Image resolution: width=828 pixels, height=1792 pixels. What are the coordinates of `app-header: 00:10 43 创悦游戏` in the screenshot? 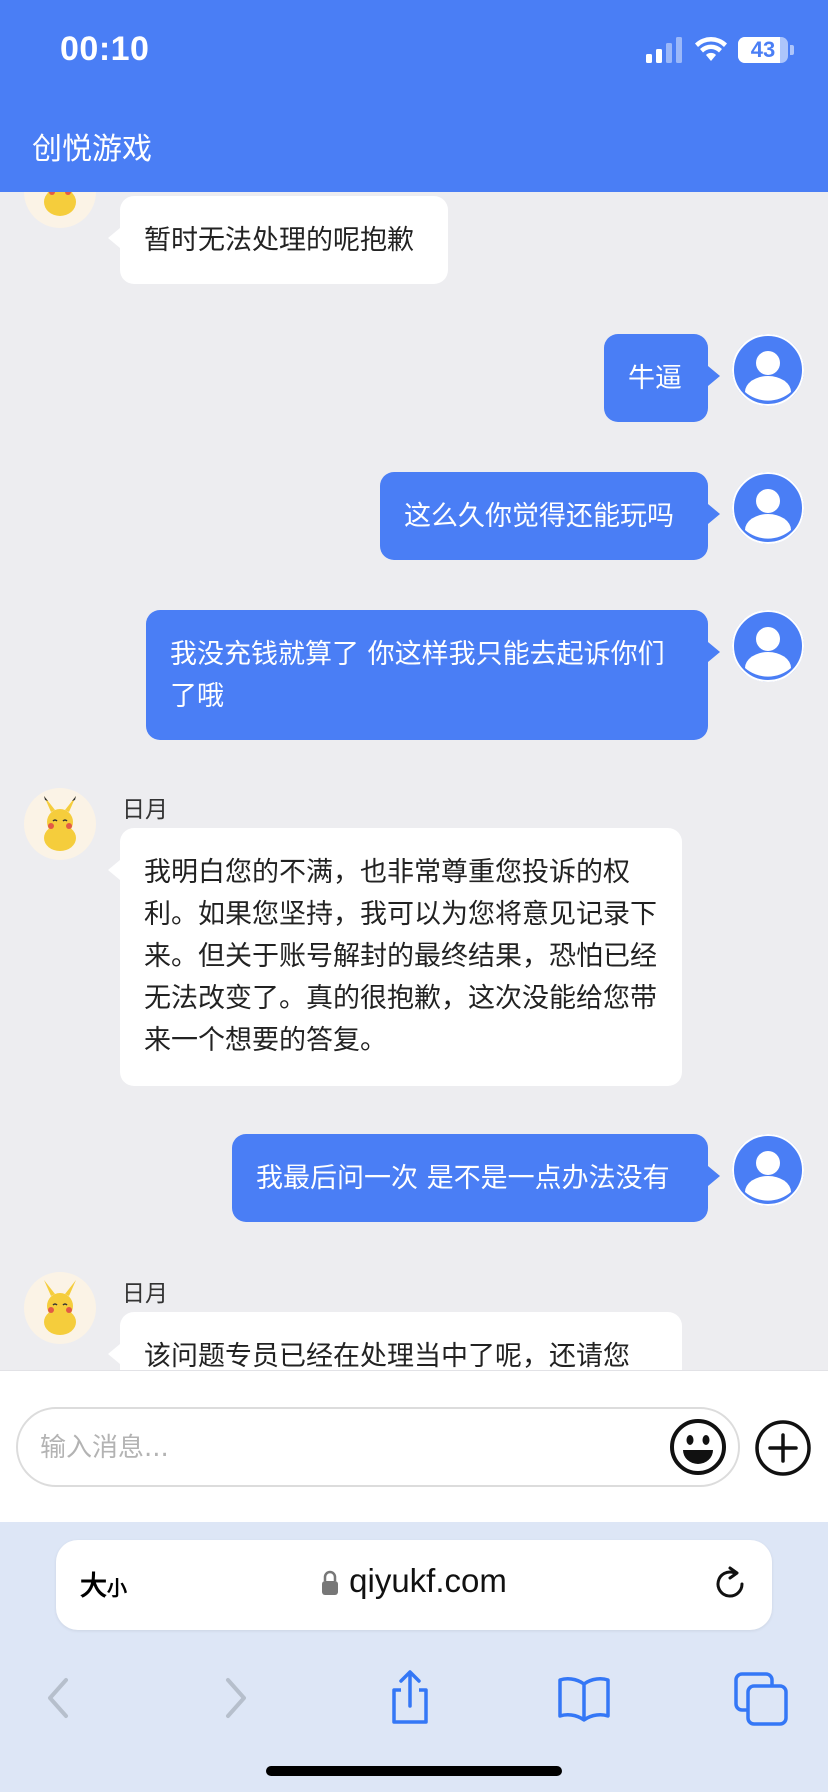 It's located at (414, 96).